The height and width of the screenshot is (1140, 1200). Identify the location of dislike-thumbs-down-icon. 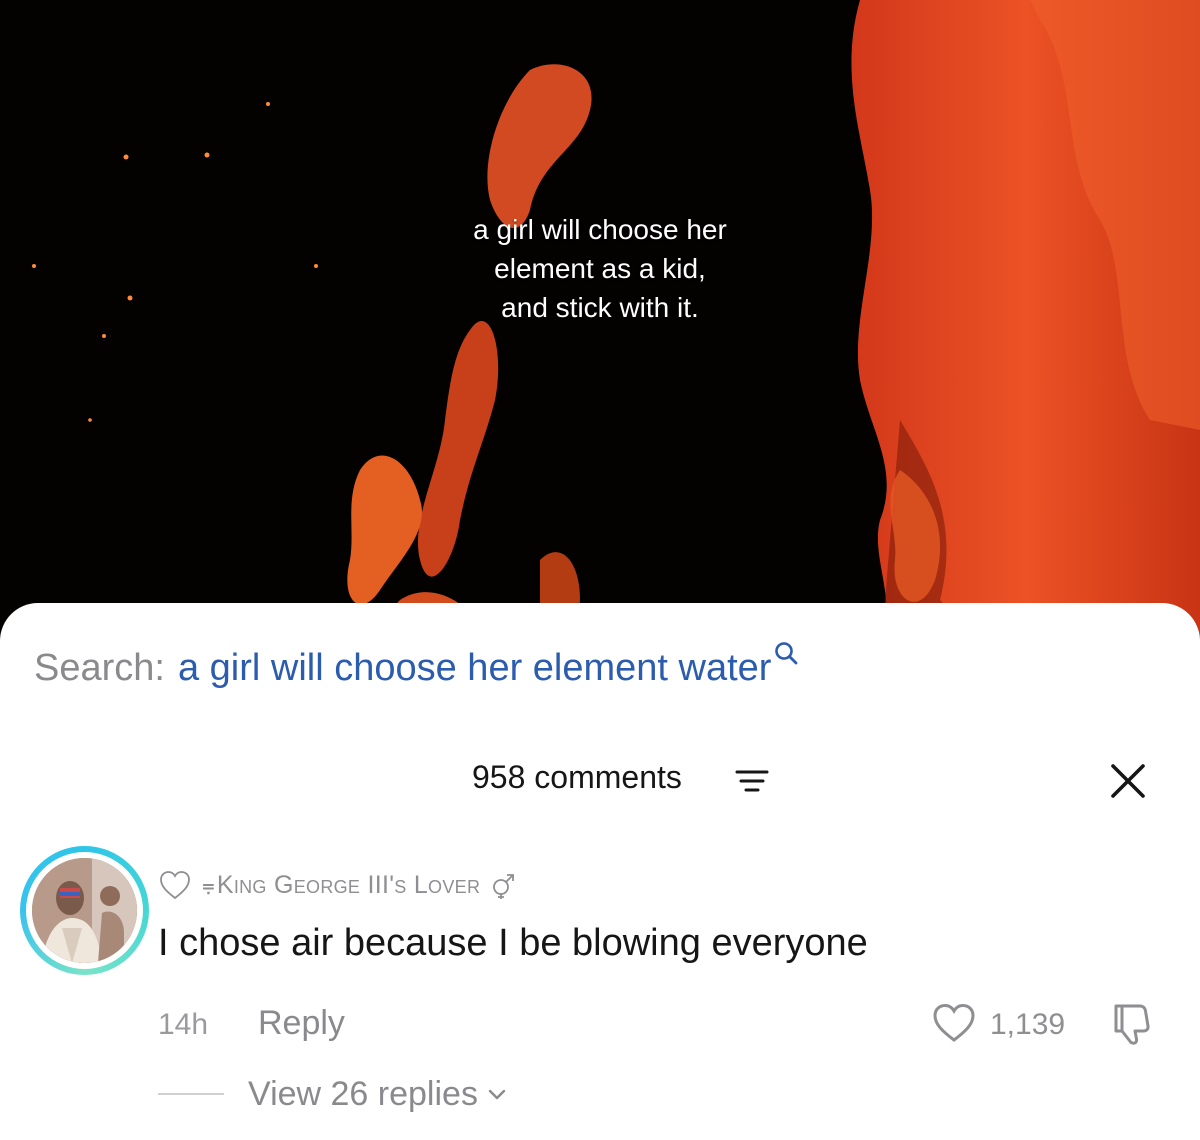
(1133, 1024).